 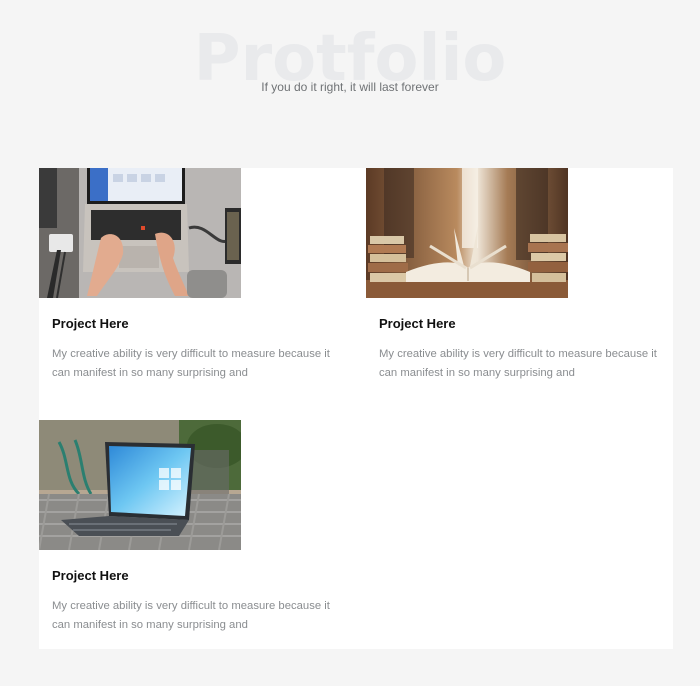 What do you see at coordinates (140, 233) in the screenshot?
I see `laptop-typing-photo` at bounding box center [140, 233].